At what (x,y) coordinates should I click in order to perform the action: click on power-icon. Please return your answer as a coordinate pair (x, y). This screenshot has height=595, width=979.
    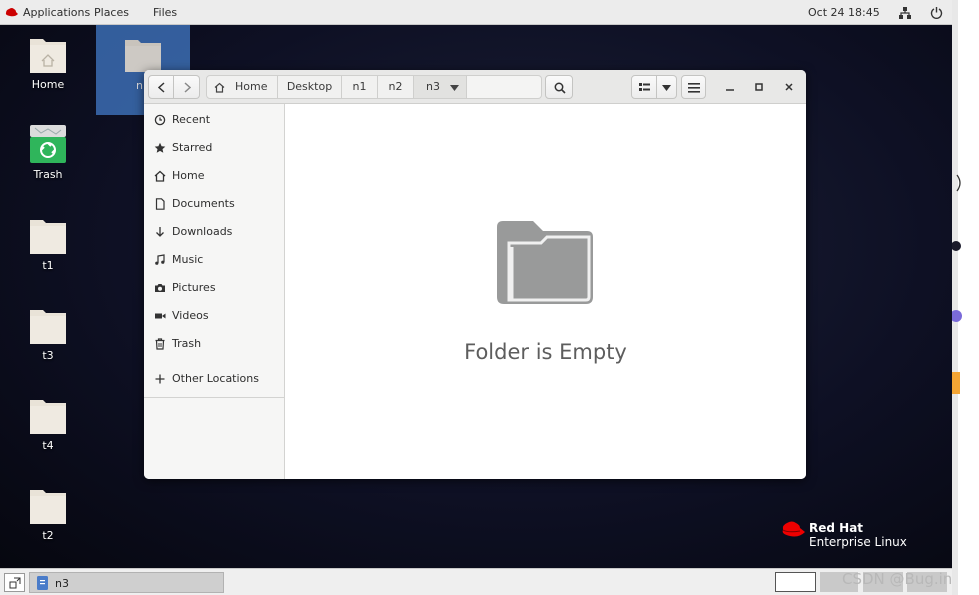
    Looking at the image, I should click on (936, 12).